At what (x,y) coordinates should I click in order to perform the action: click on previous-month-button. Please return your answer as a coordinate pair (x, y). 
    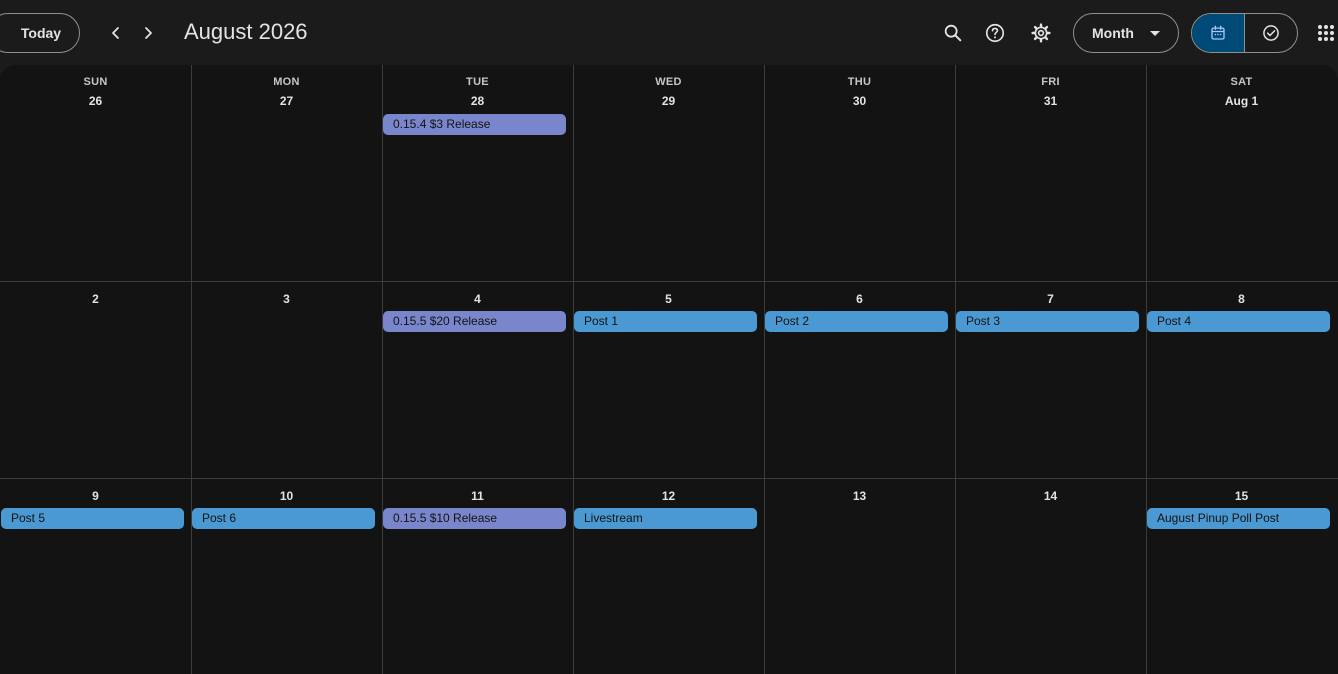
    Looking at the image, I should click on (116, 33).